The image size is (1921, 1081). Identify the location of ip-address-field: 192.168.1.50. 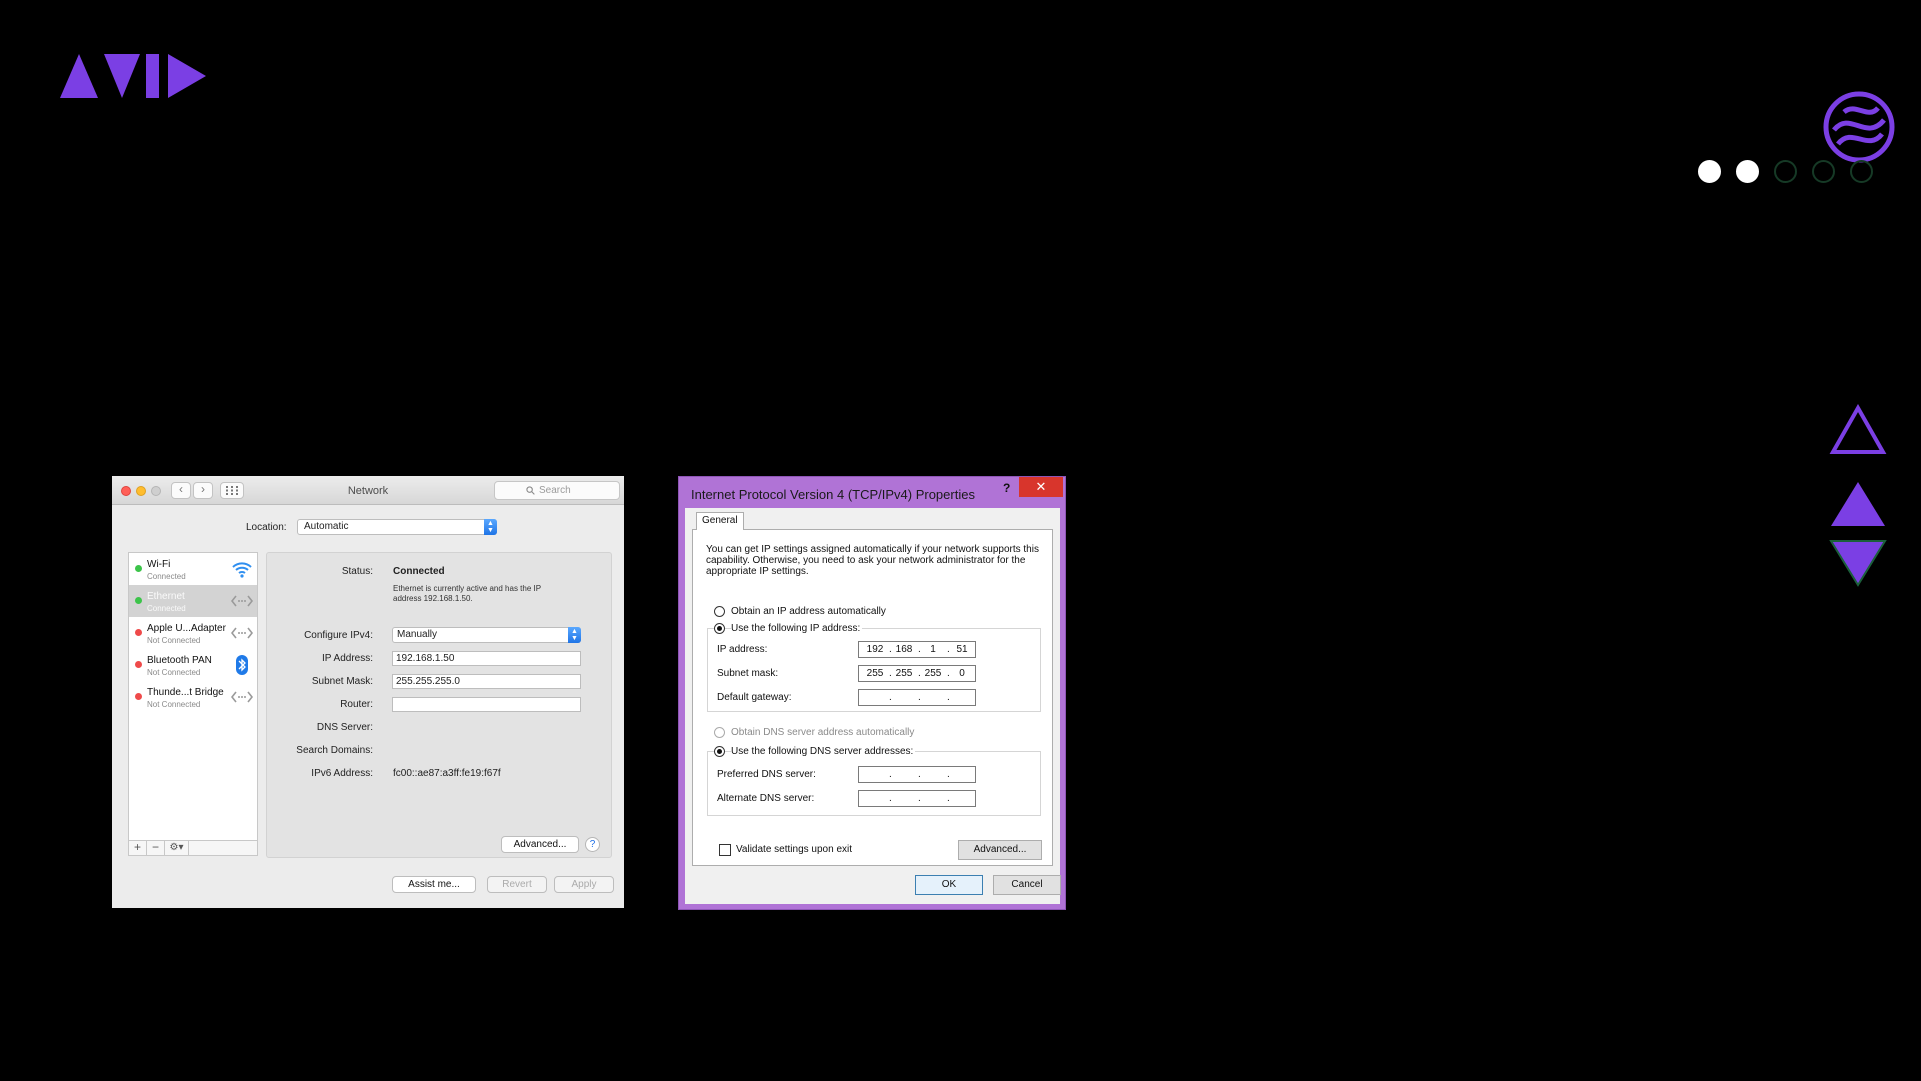
(486, 658).